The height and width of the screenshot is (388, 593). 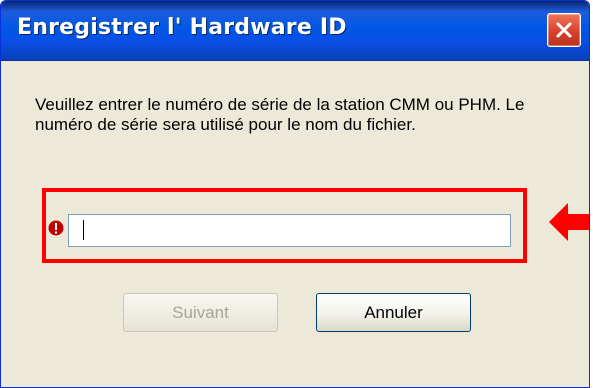 What do you see at coordinates (289, 230) in the screenshot?
I see `serial-number-input` at bounding box center [289, 230].